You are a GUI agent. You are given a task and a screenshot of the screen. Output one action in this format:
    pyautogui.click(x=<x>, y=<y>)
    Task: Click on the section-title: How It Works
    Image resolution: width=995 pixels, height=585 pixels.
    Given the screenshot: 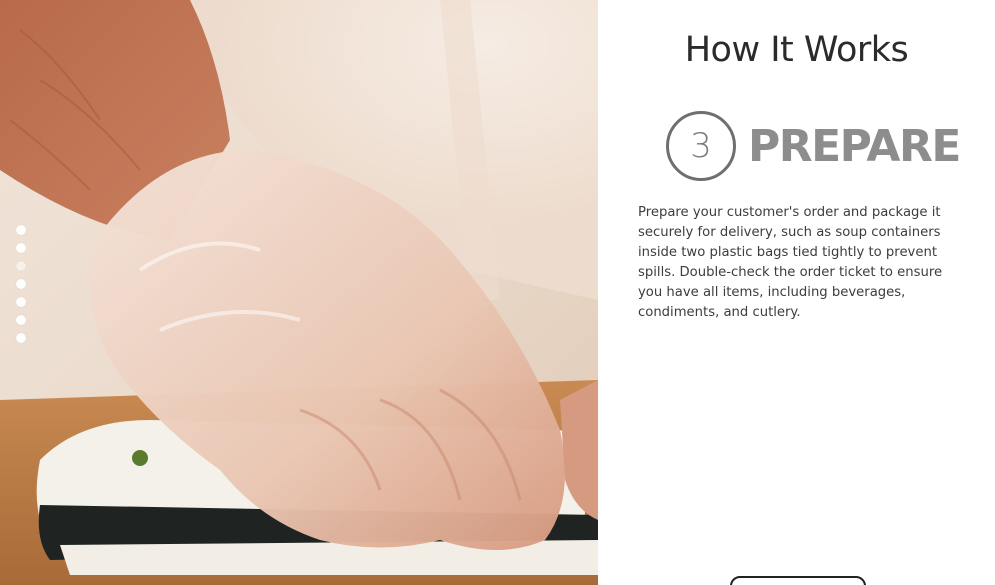 What is the action you would take?
    pyautogui.click(x=796, y=50)
    